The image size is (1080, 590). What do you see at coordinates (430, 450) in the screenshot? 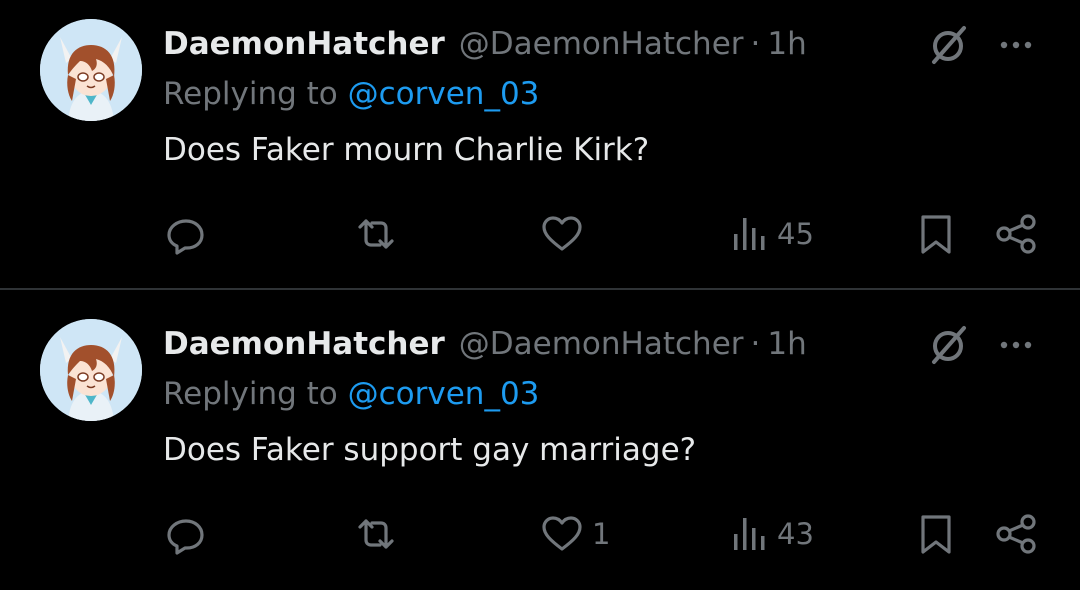
I see `post-text: Does Faker support gay marriage?` at bounding box center [430, 450].